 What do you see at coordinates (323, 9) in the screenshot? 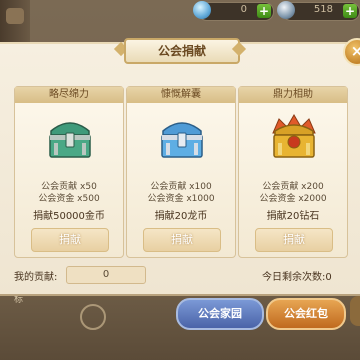
I see `currency-value: 518` at bounding box center [323, 9].